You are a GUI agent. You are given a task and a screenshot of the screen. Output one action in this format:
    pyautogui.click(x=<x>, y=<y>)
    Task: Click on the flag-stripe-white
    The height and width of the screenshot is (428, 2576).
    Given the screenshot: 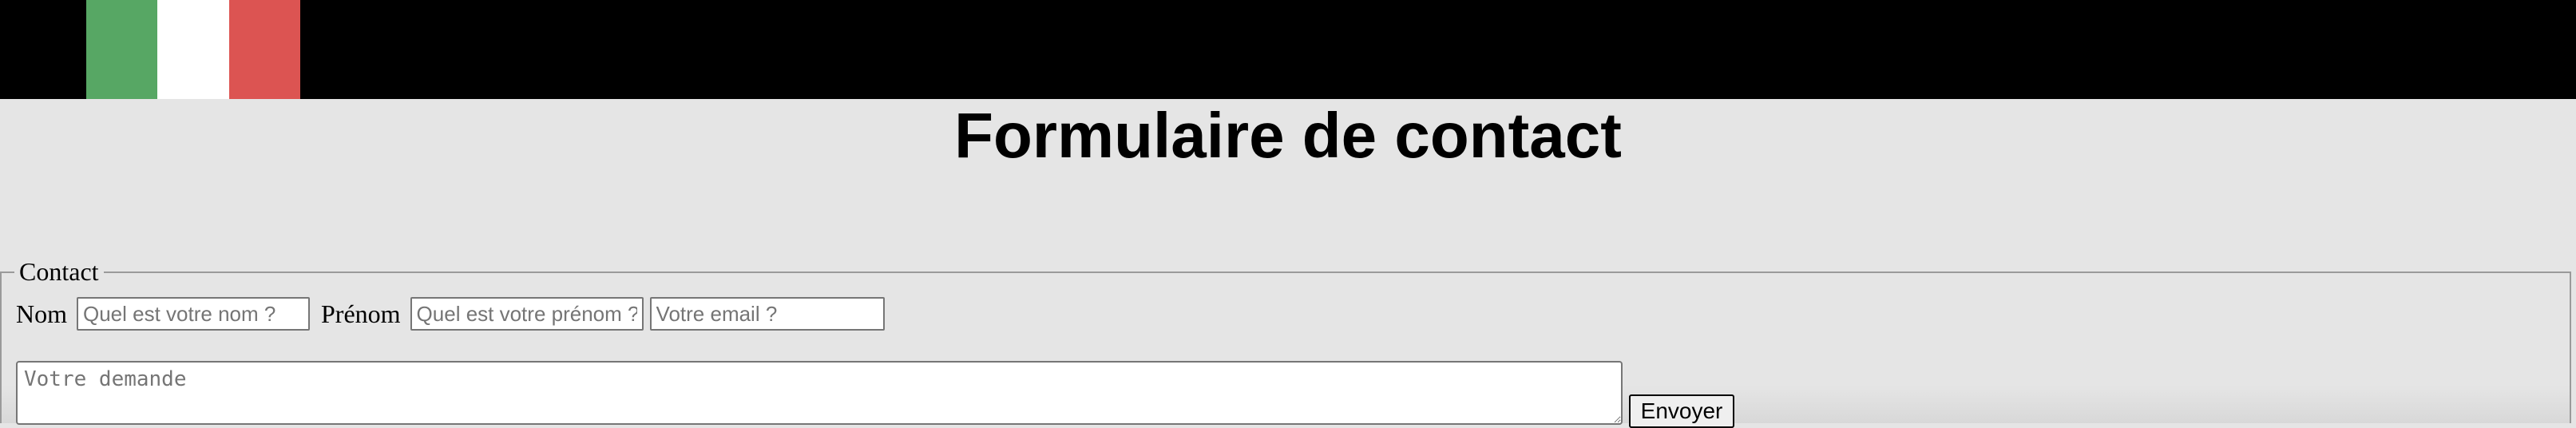 What is the action you would take?
    pyautogui.click(x=193, y=49)
    